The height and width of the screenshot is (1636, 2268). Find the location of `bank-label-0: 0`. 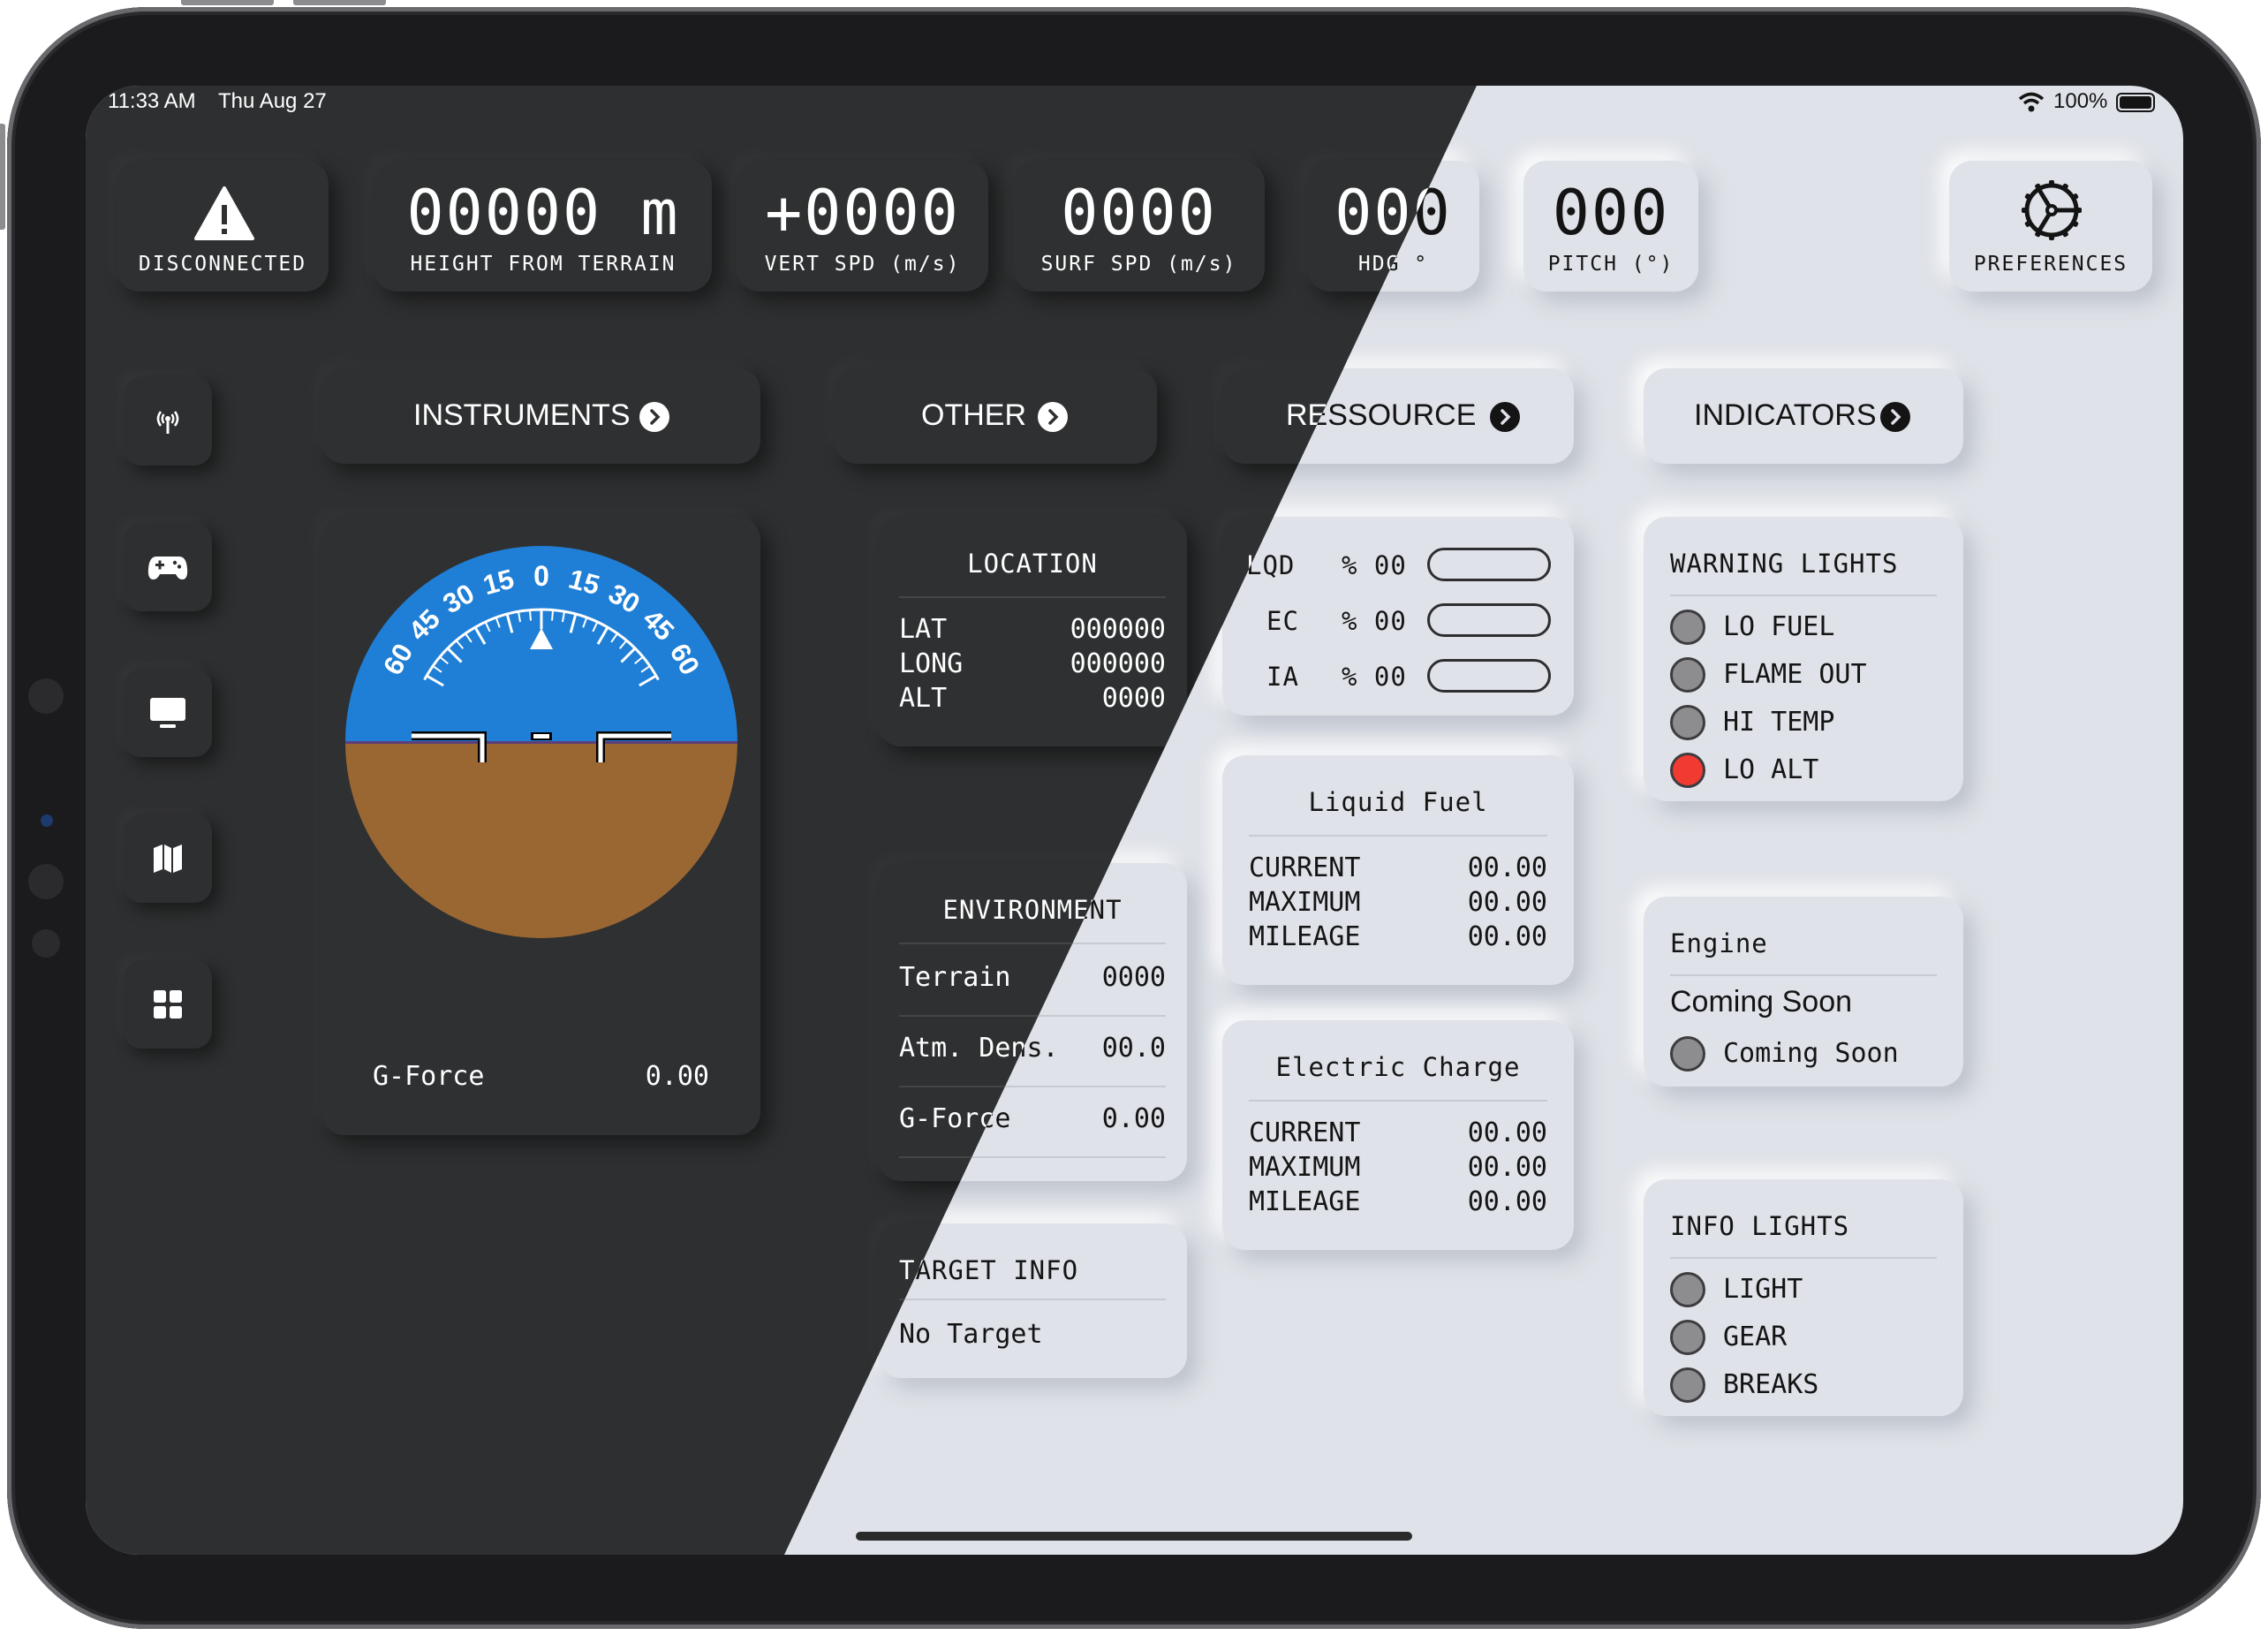

bank-label-0: 0 is located at coordinates (541, 576).